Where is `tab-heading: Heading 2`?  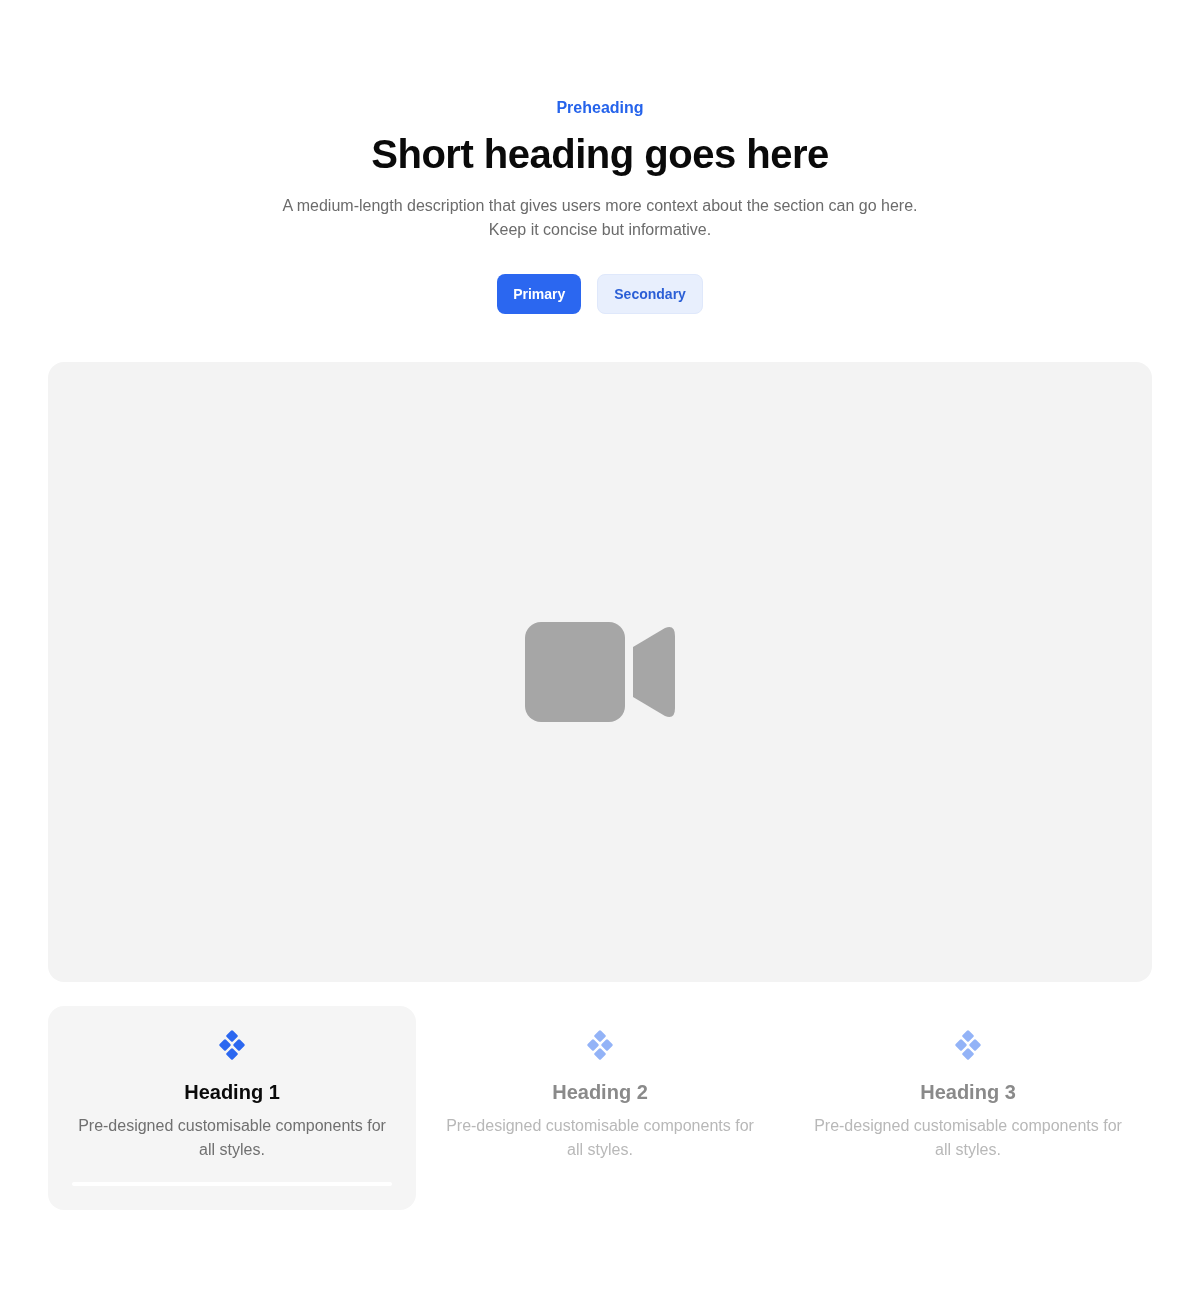
tab-heading: Heading 2 is located at coordinates (600, 1092).